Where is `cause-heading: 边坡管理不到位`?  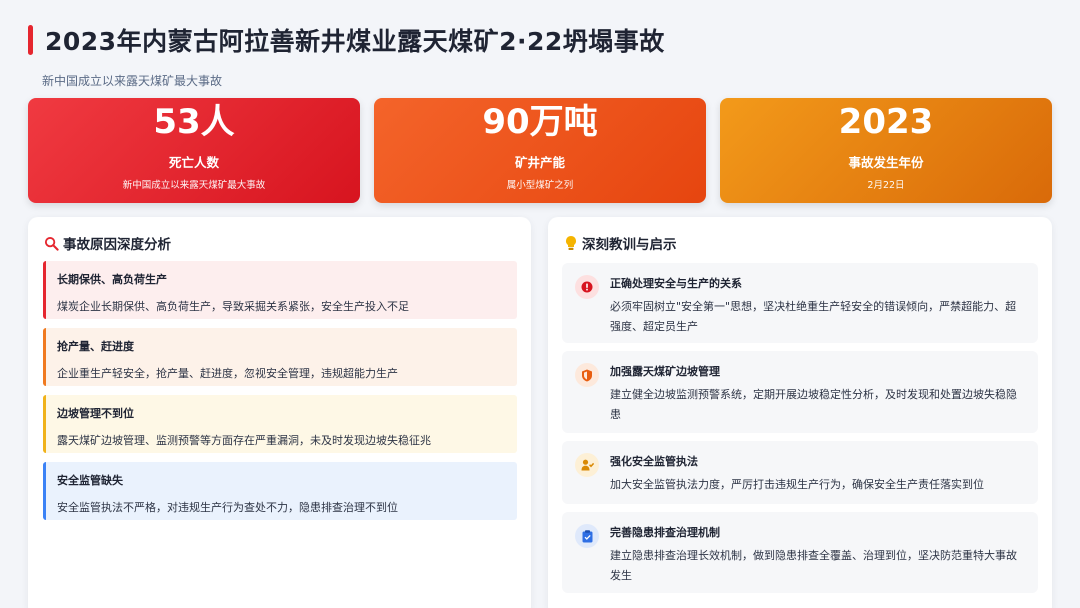 cause-heading: 边坡管理不到位 is located at coordinates (95, 413).